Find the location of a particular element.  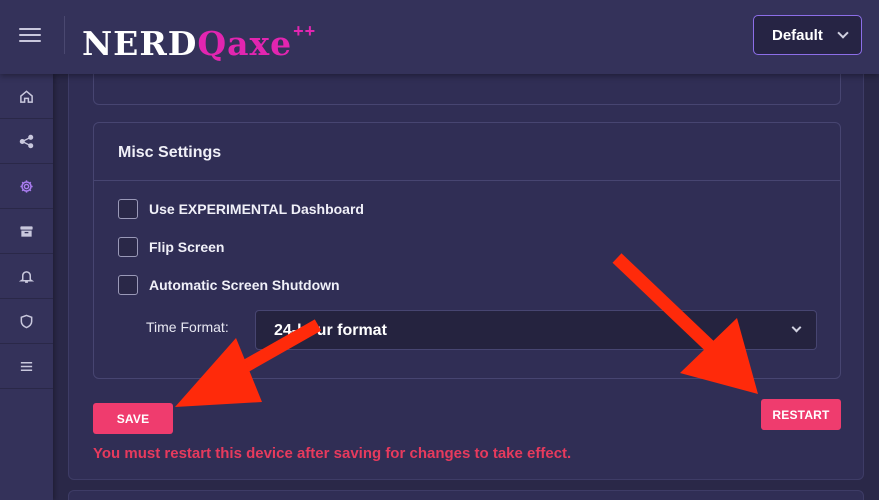

sidebar-item-notifications is located at coordinates (26, 276).